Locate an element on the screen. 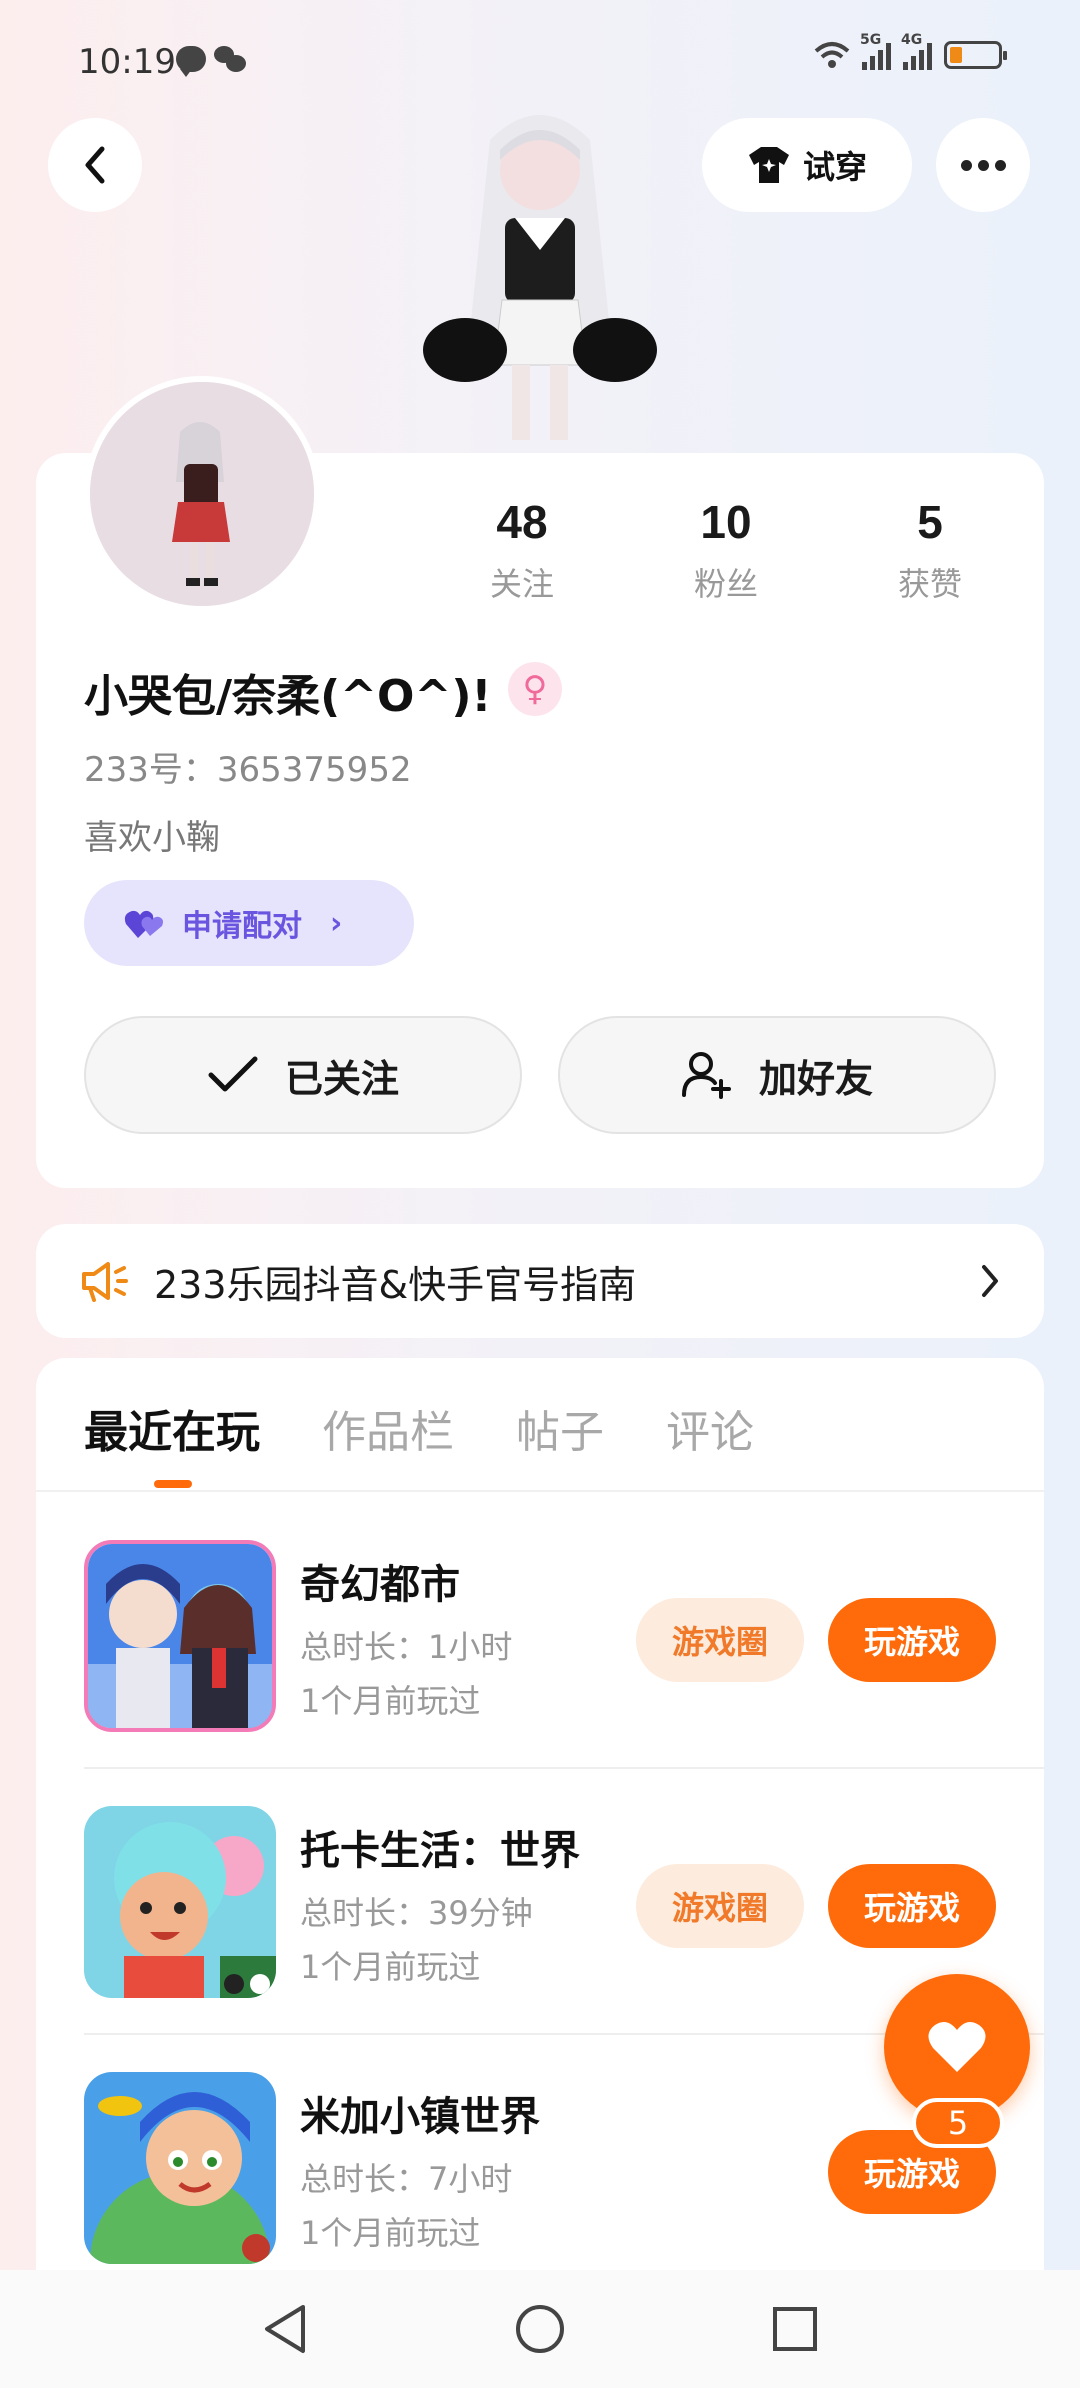 The height and width of the screenshot is (2388, 1080). wechat-icon is located at coordinates (230, 59).